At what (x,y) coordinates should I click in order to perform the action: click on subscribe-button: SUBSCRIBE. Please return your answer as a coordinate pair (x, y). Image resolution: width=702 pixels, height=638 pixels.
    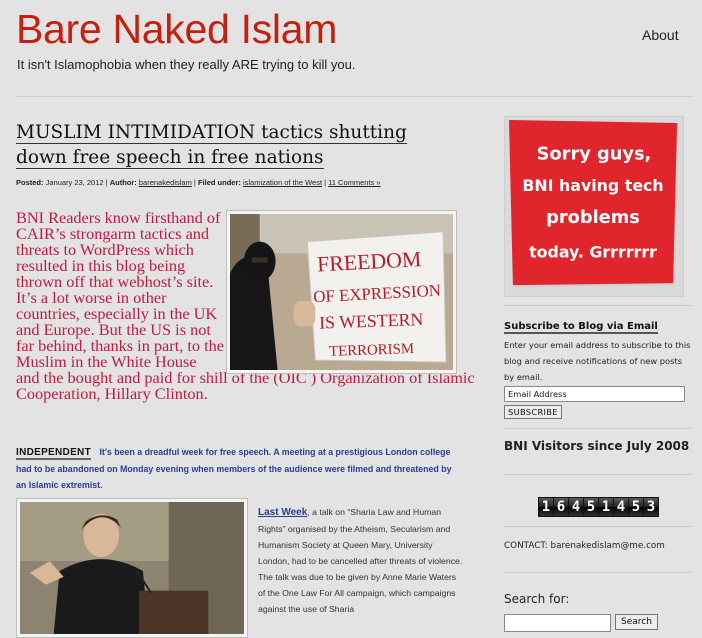
    Looking at the image, I should click on (533, 412).